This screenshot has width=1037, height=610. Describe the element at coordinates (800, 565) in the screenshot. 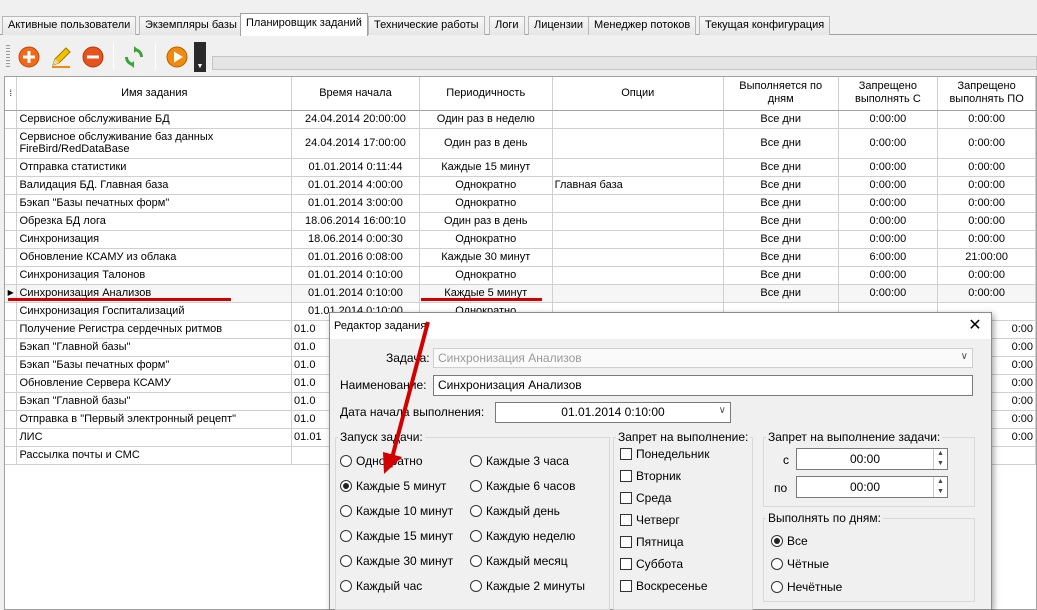

I see `run-days-option: Чётные` at that location.